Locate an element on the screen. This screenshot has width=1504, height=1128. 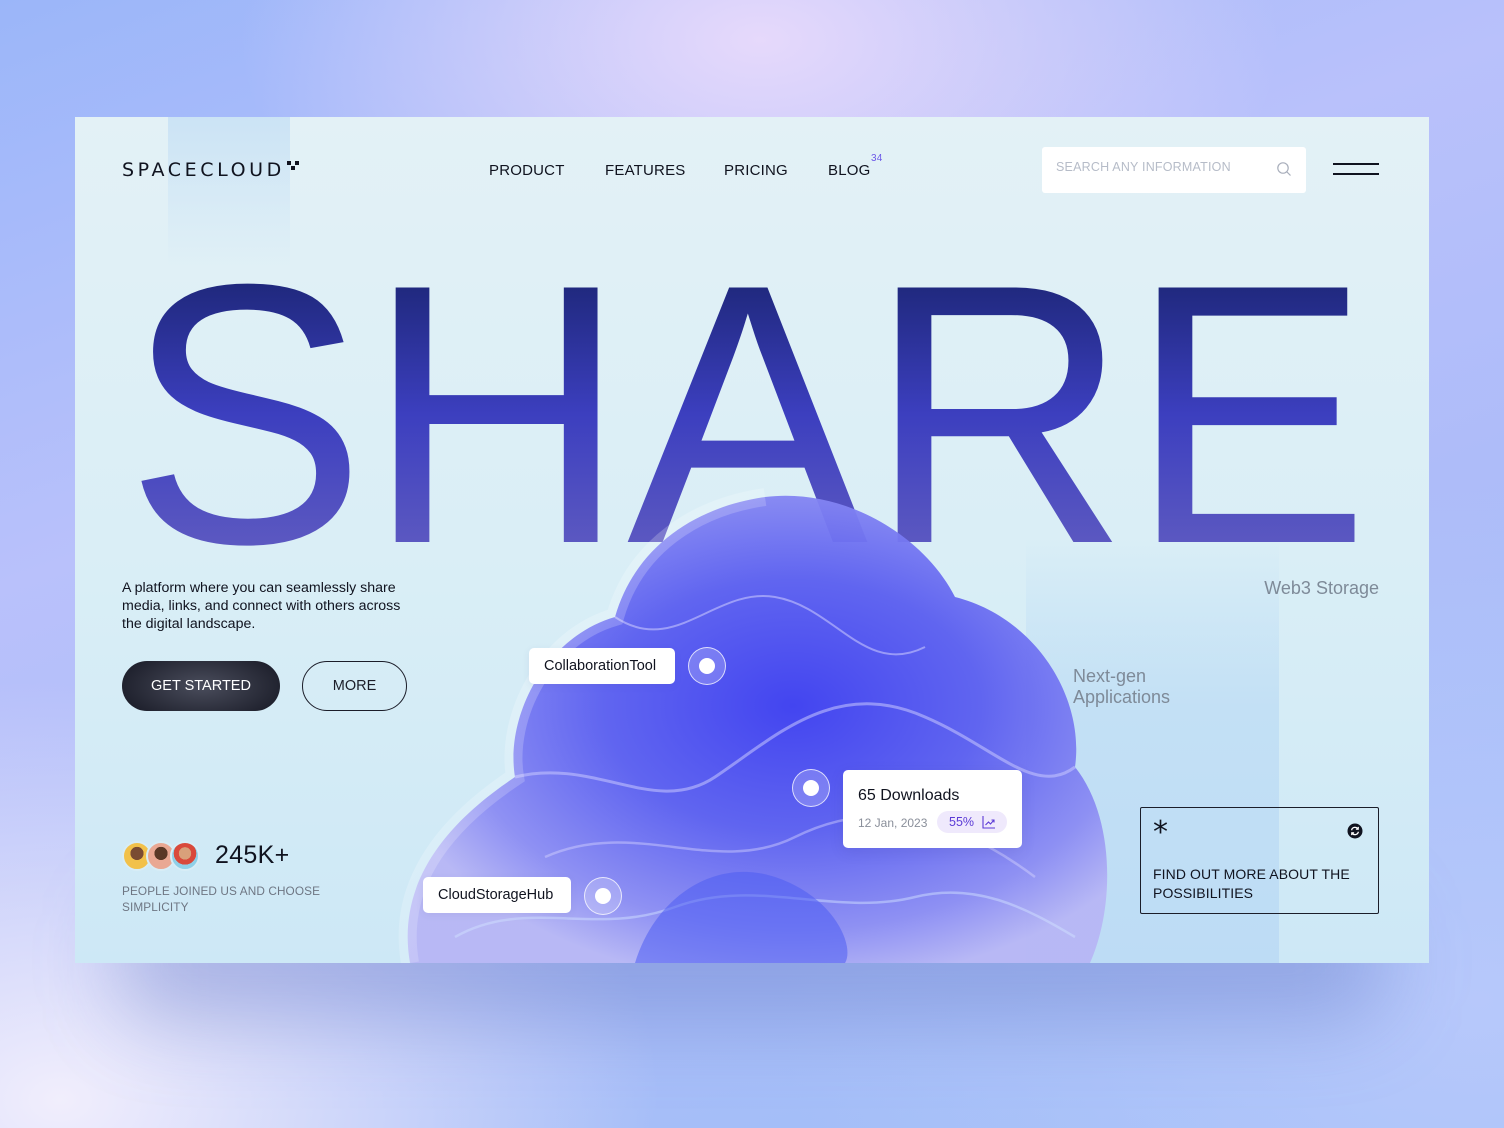
nav-item-blog-label: BLOG is located at coordinates (849, 170).